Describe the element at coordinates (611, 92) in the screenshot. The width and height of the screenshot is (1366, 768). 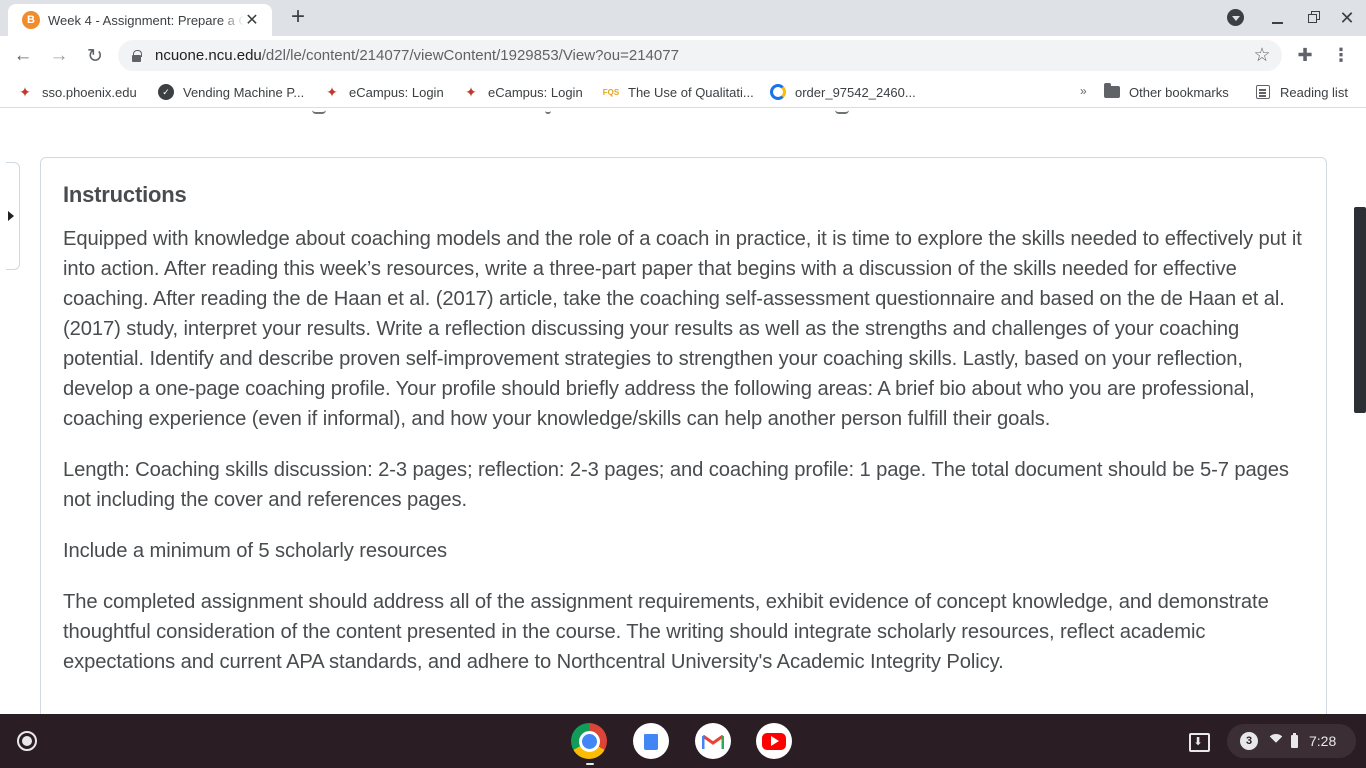
I see `fqs-icon: FQS` at that location.